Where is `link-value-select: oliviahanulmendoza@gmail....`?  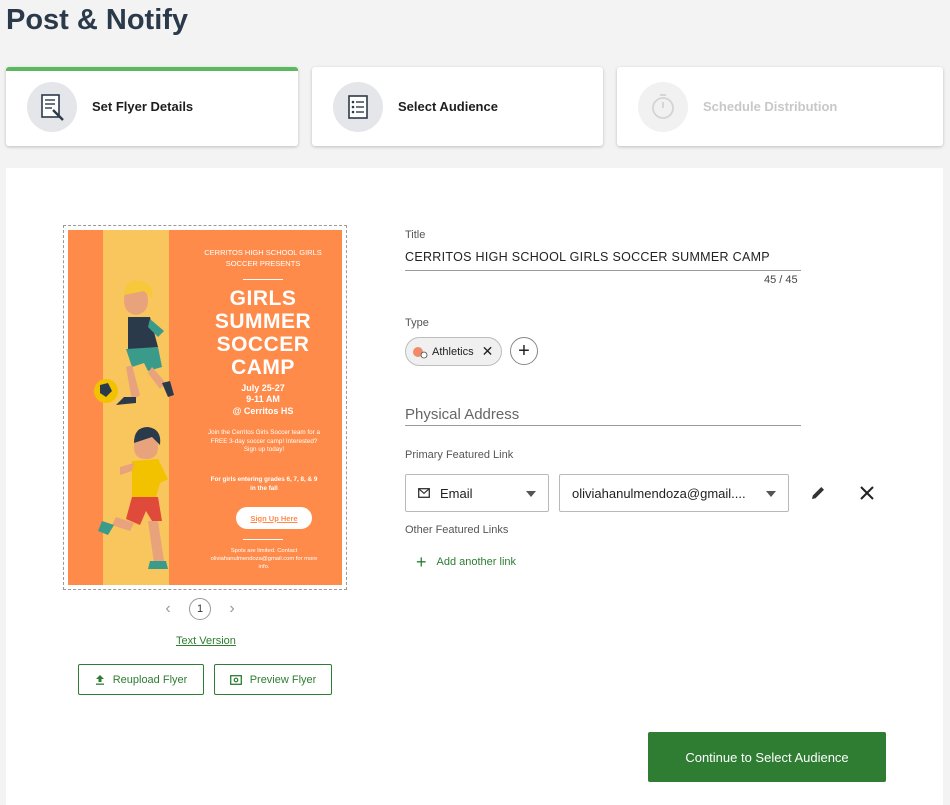 link-value-select: oliviahanulmendoza@gmail.... is located at coordinates (674, 493).